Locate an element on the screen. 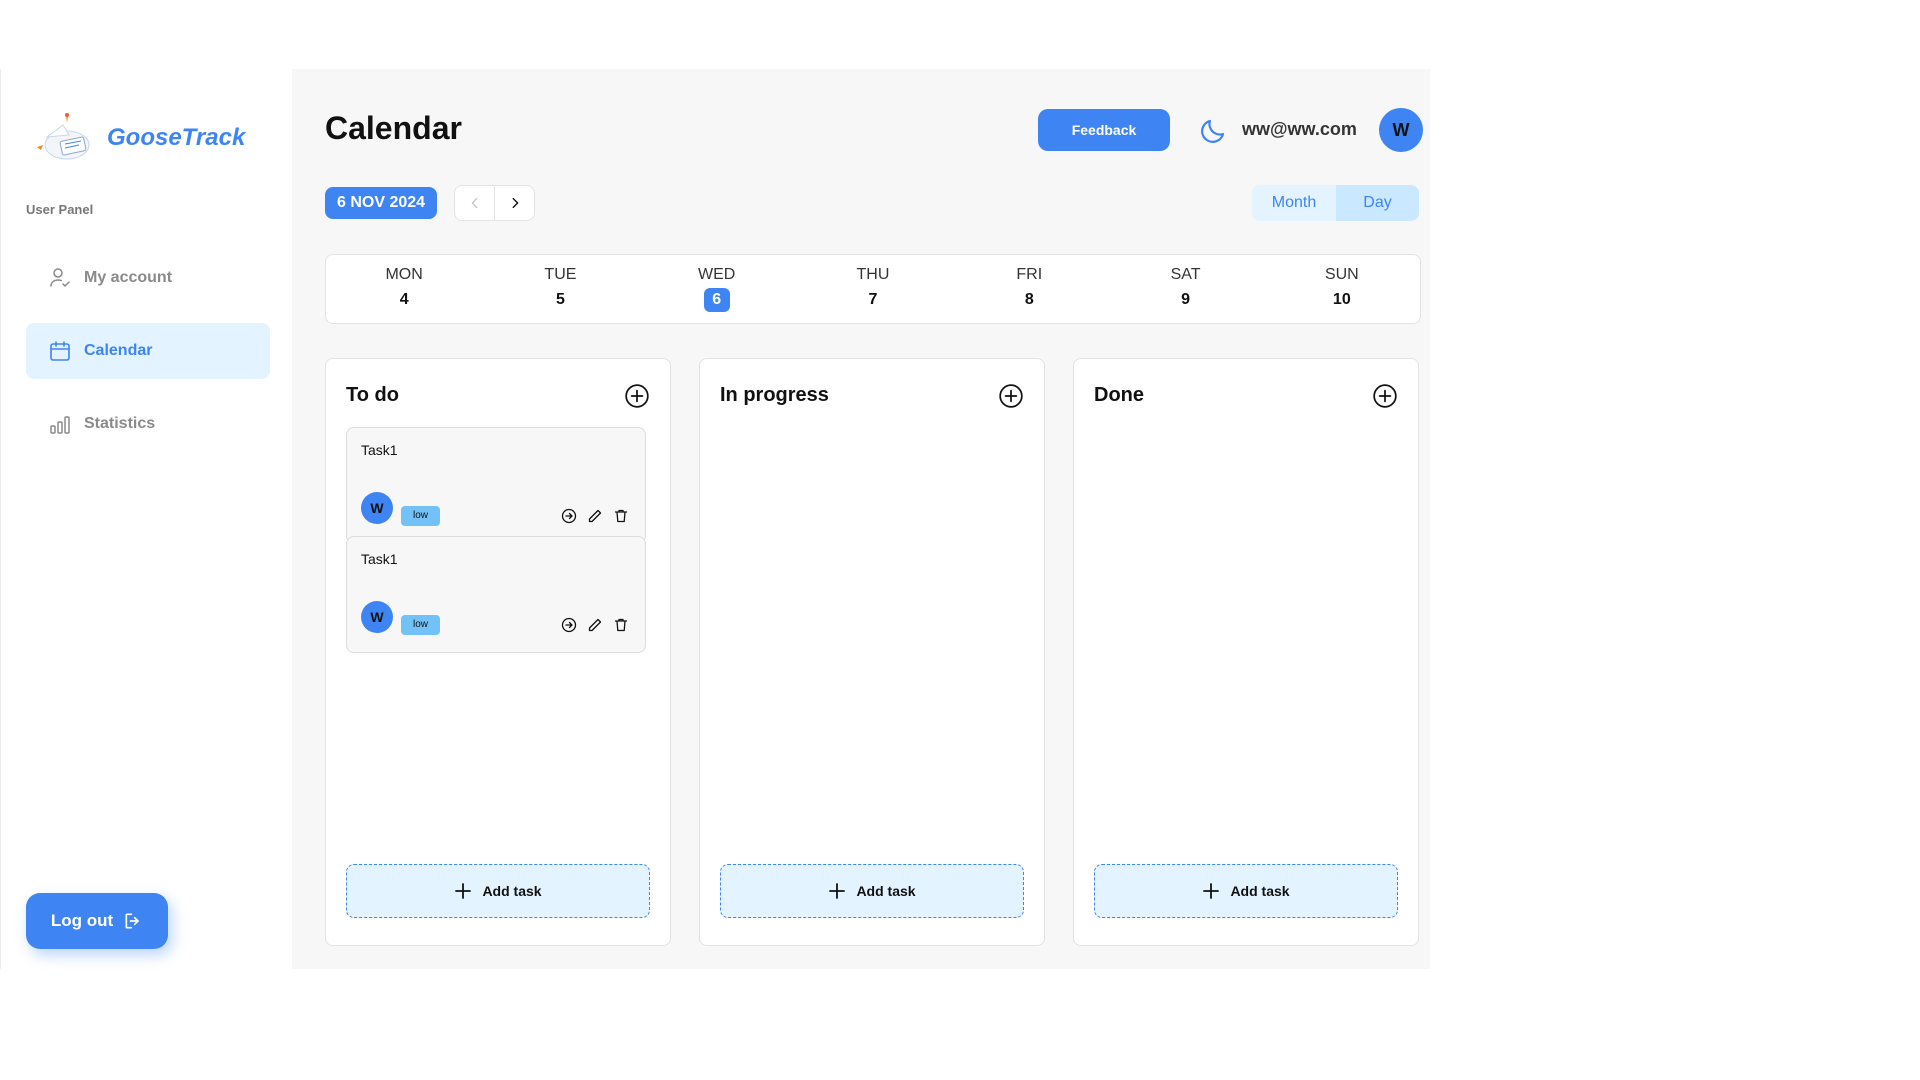 This screenshot has width=1920, height=1080. user-panel-label: User Panel is located at coordinates (60, 209).